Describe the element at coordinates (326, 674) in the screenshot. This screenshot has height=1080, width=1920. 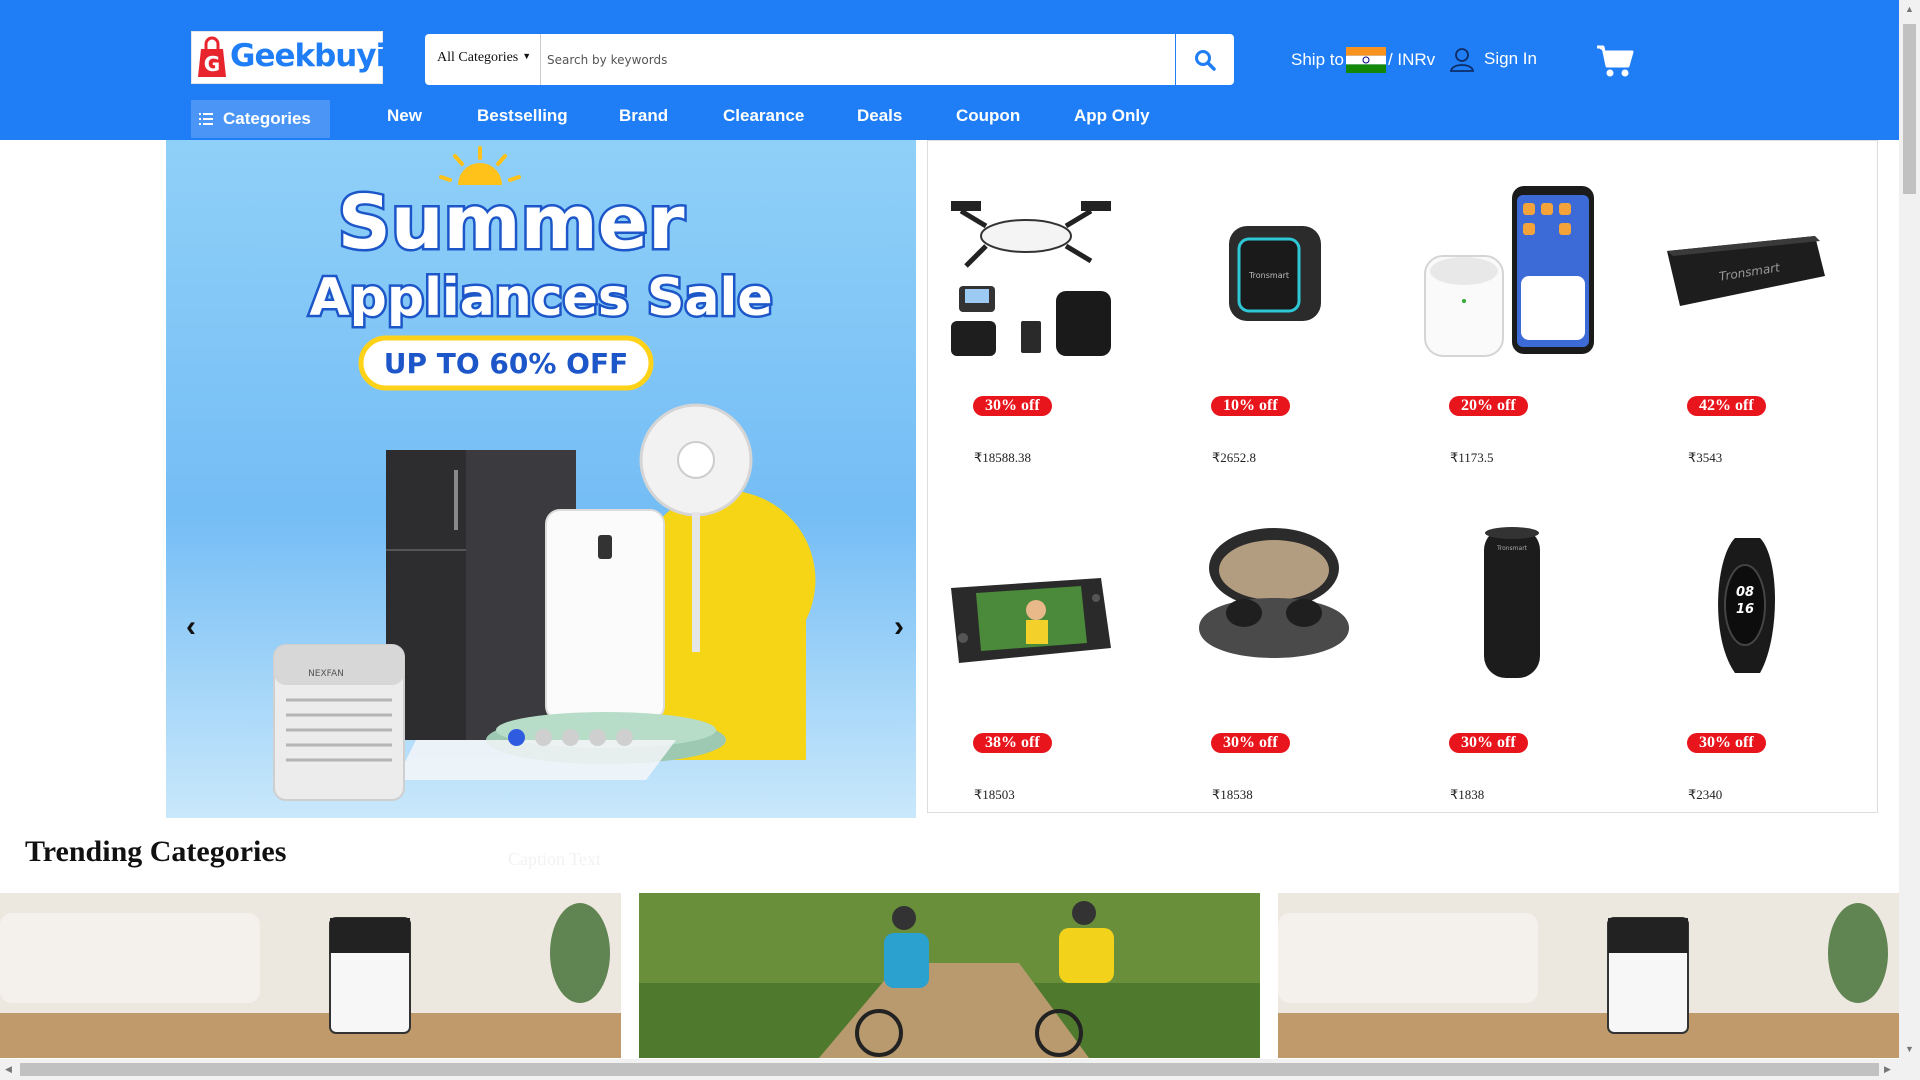
I see `nexfan-brand: NEXFAN` at that location.